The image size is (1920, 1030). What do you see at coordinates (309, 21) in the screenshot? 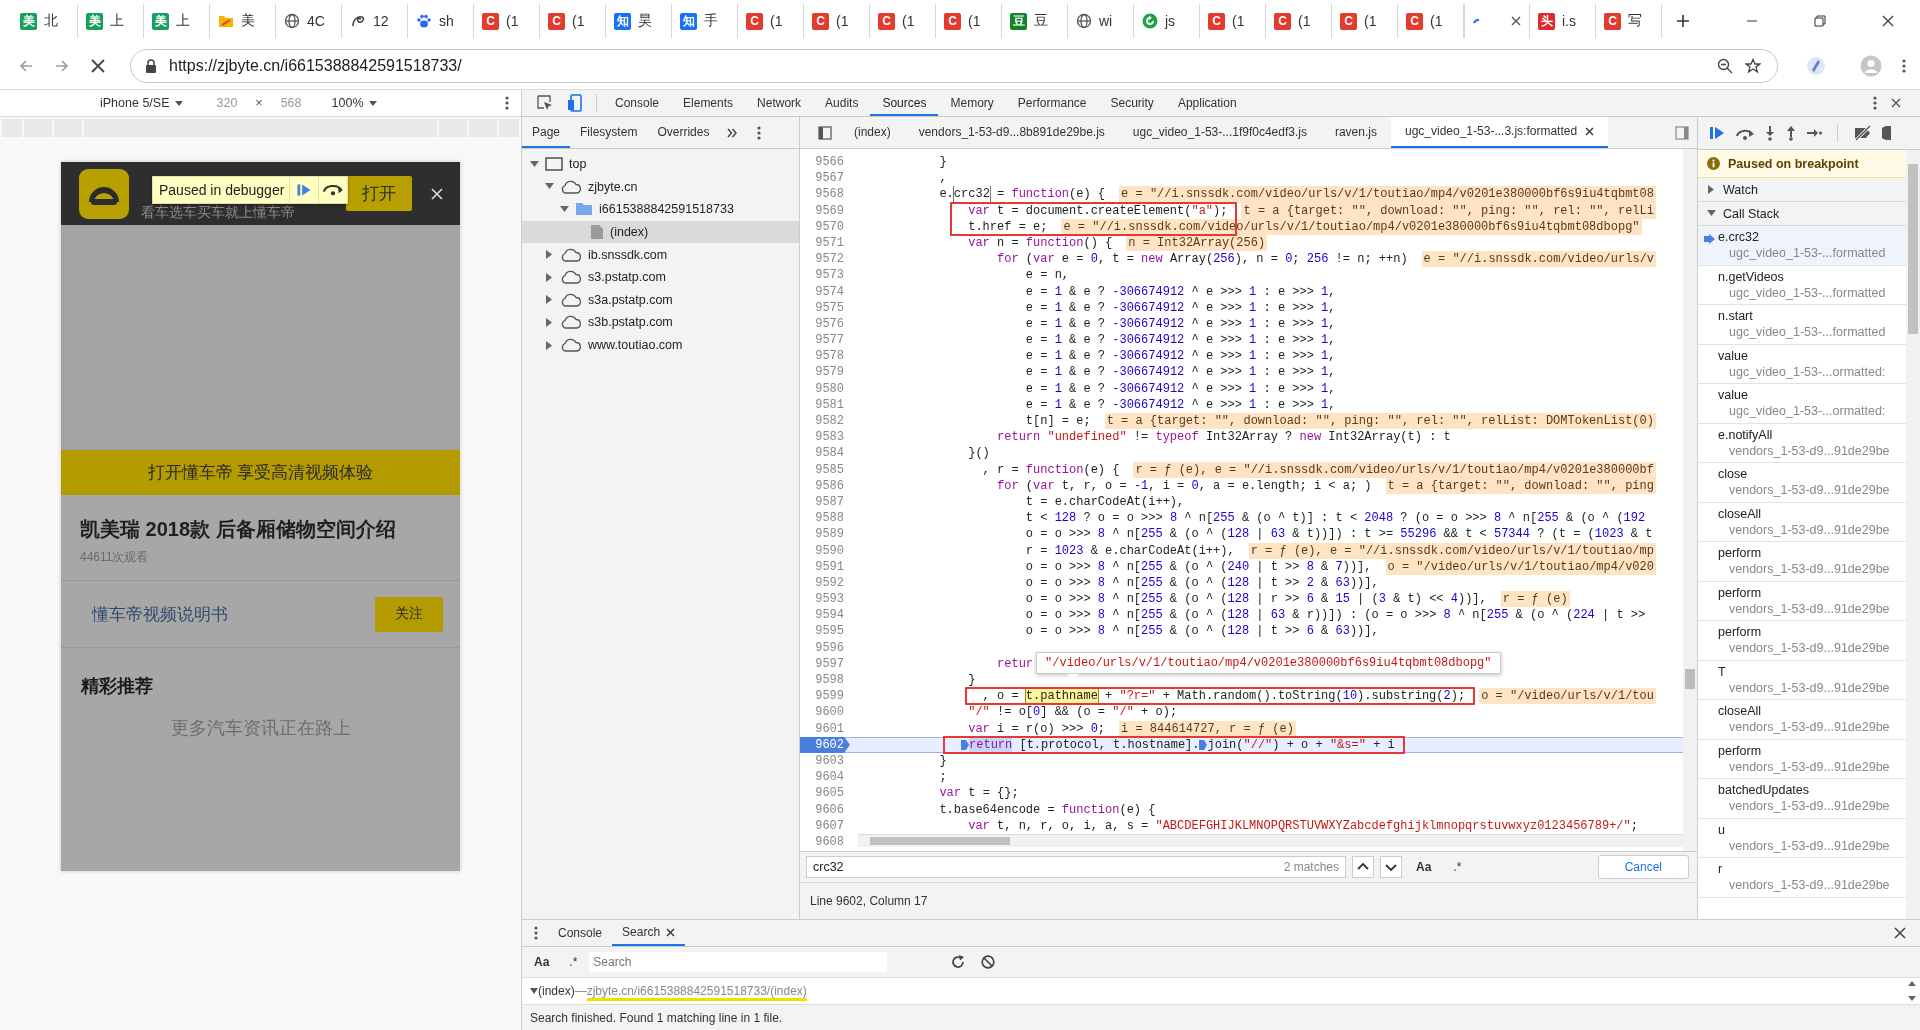
I see `browser-tab: 4C` at bounding box center [309, 21].